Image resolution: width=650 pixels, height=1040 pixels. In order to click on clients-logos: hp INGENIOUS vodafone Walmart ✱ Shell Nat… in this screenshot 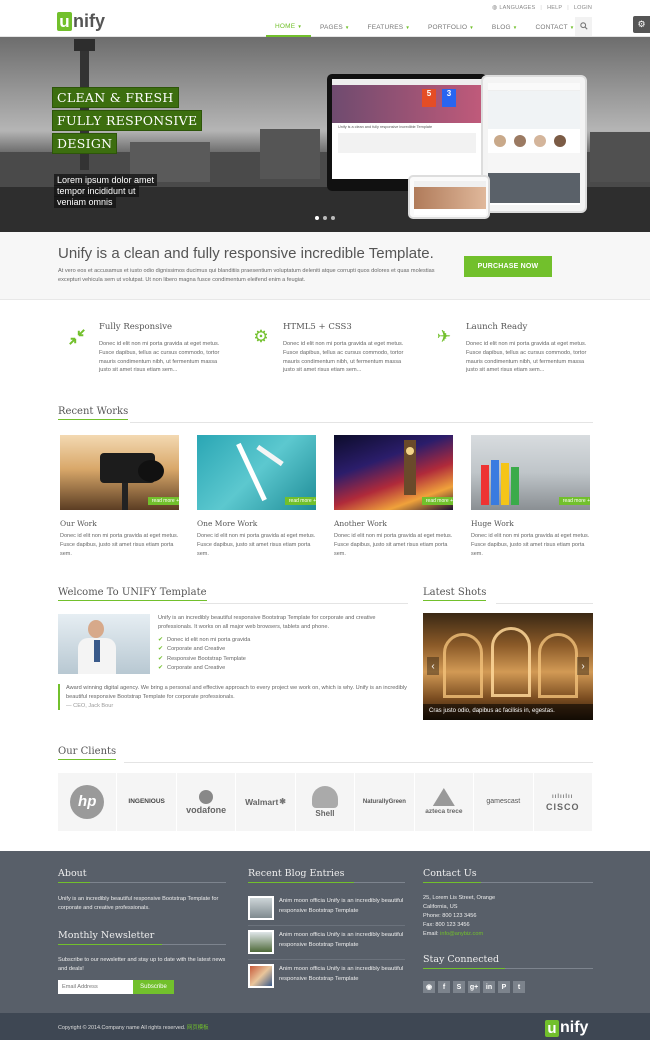, I will do `click(325, 802)`.